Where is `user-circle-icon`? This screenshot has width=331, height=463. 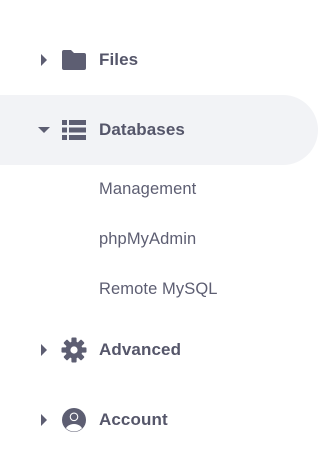
user-circle-icon is located at coordinates (74, 420).